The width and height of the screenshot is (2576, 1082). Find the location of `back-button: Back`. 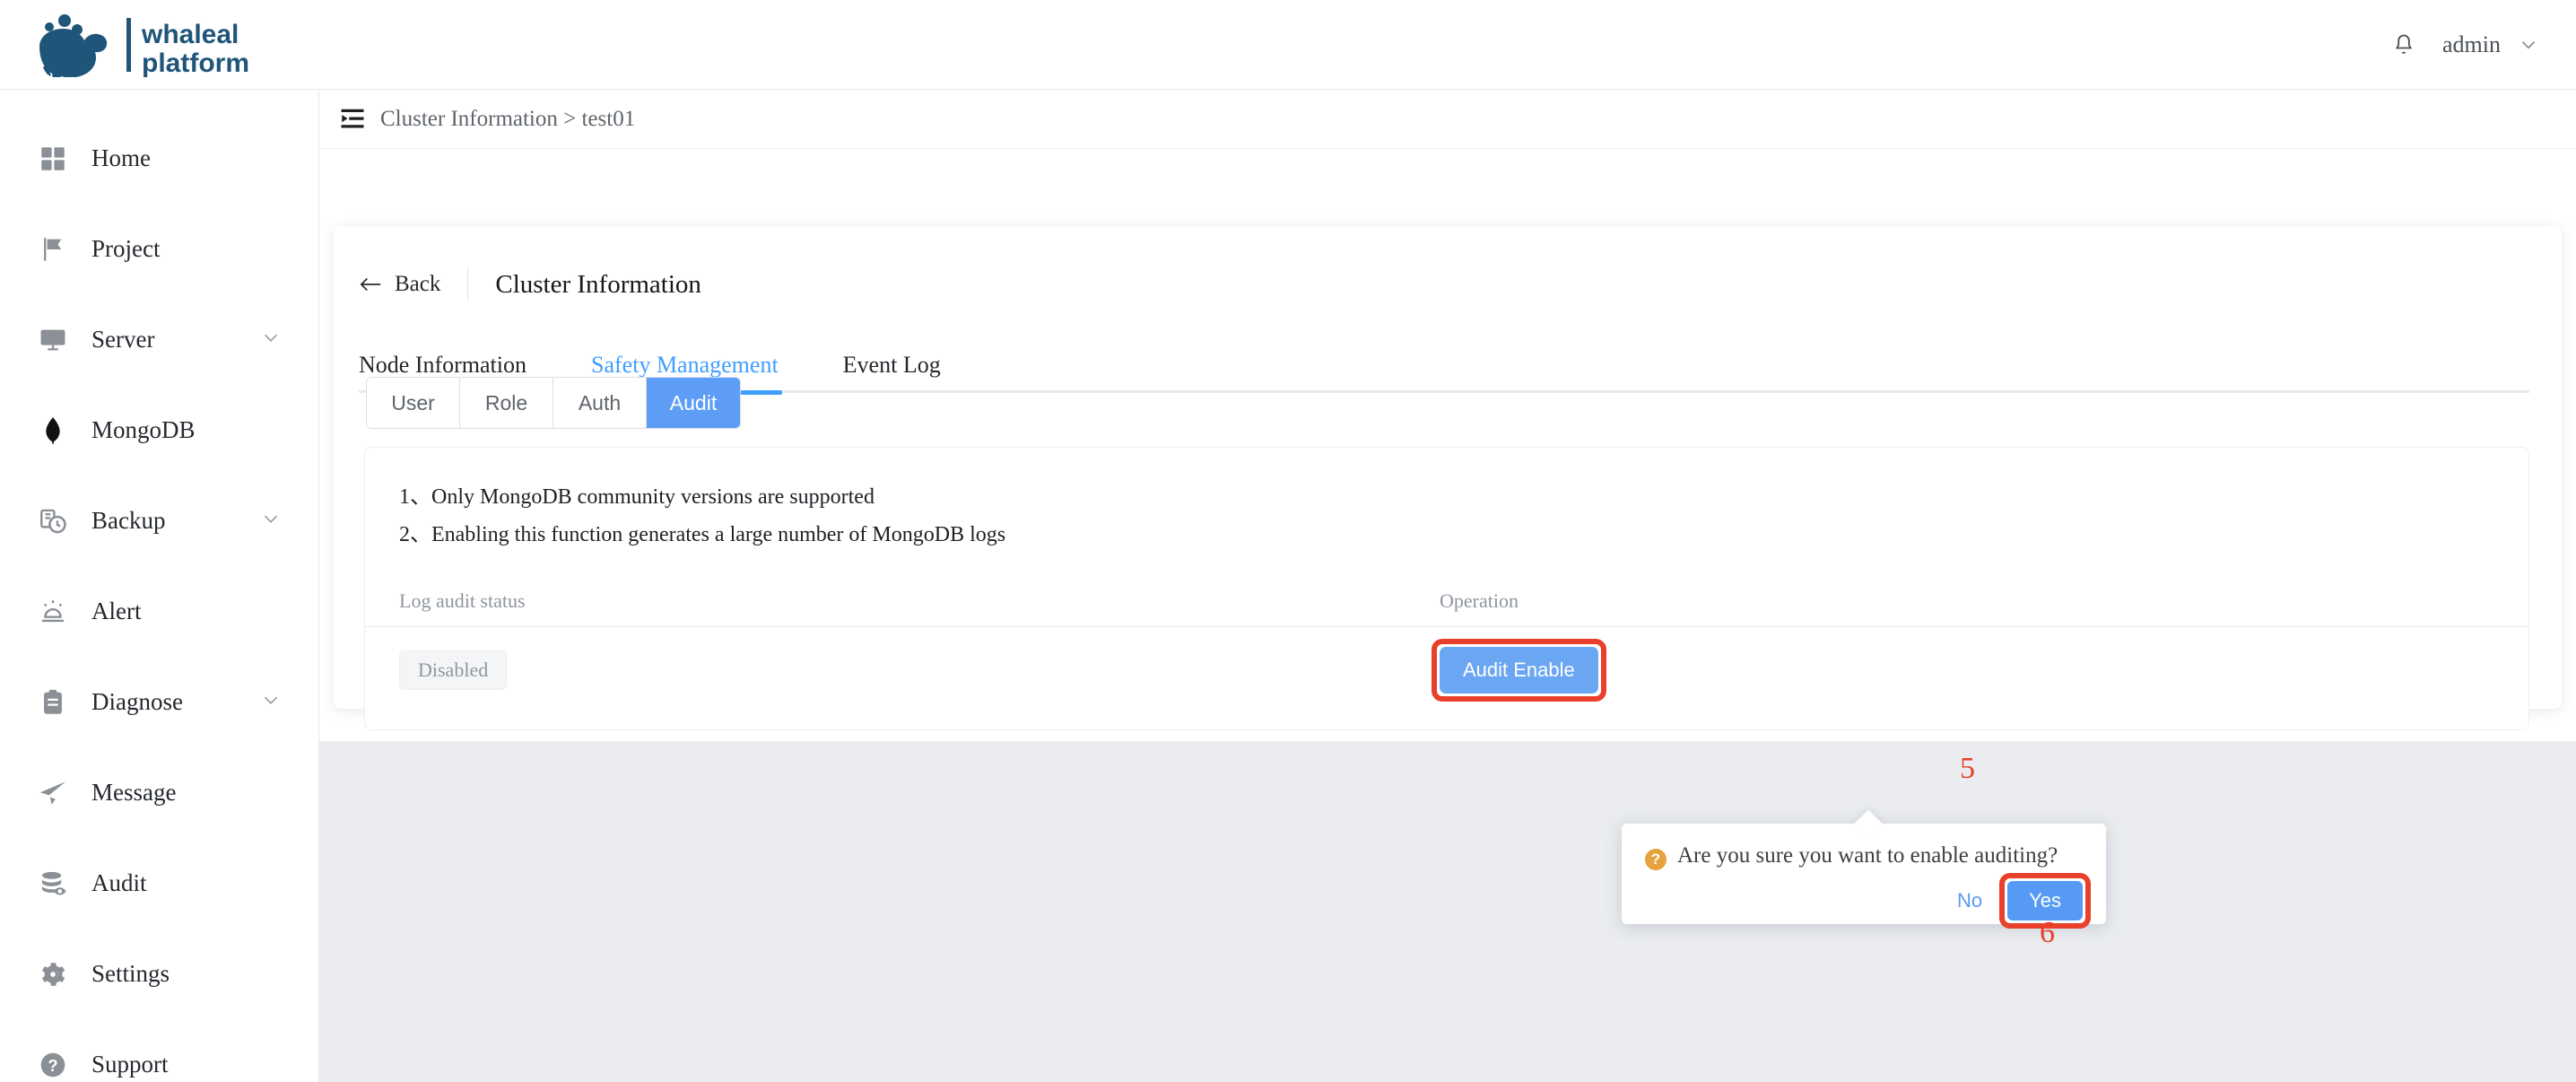

back-button: Back is located at coordinates (399, 284).